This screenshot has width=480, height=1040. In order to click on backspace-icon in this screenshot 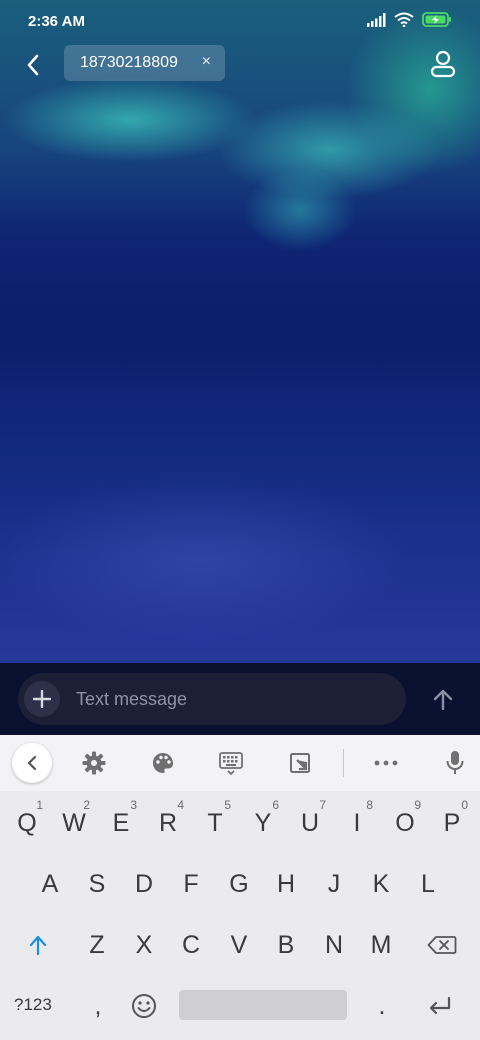, I will do `click(442, 945)`.